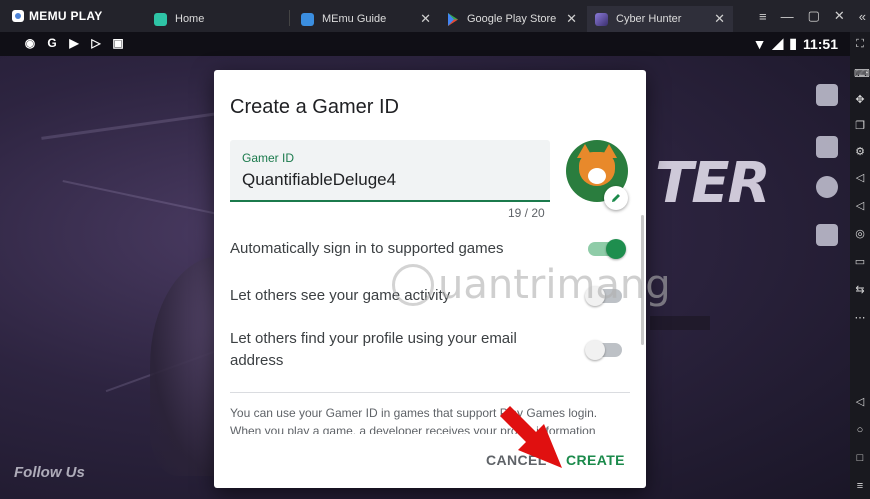 This screenshot has height=499, width=870. I want to click on character-counter: 19 / 20, so click(526, 213).